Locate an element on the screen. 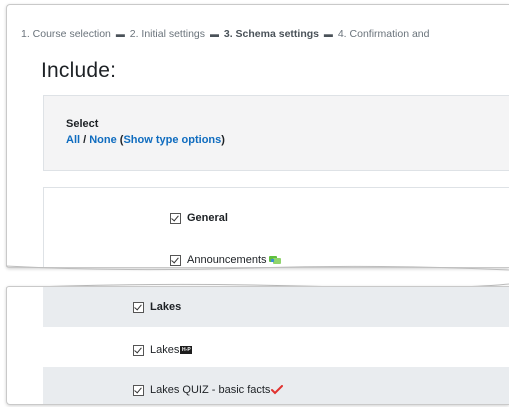 The width and height of the screenshot is (509, 407). forum-icon is located at coordinates (275, 260).